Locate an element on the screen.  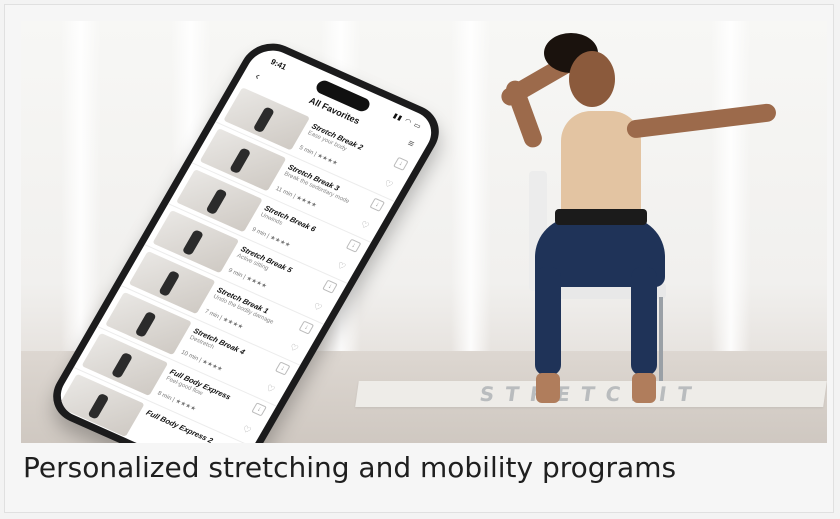
person-head is located at coordinates (592, 79).